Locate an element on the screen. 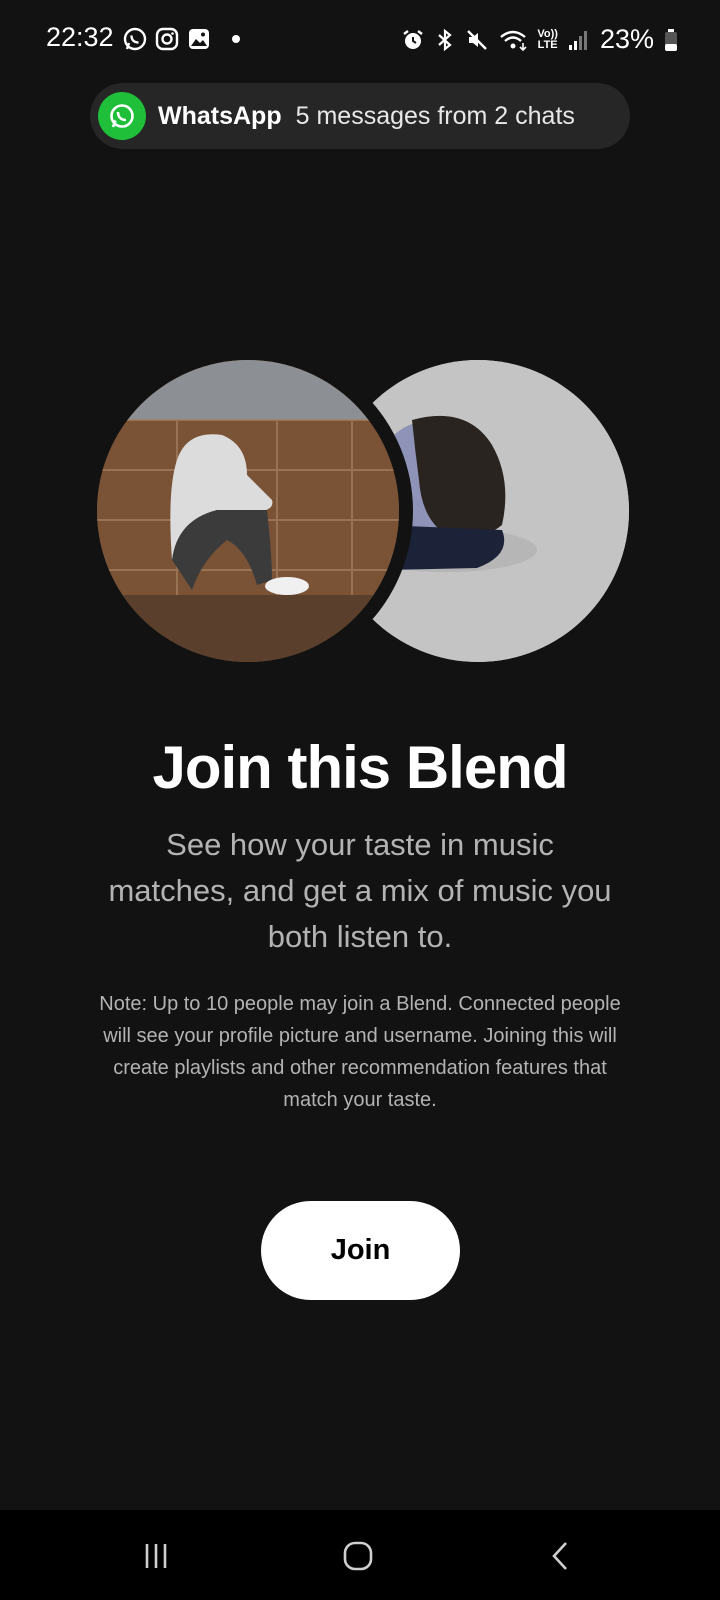 This screenshot has height=1600, width=720. alarm-icon is located at coordinates (413, 40).